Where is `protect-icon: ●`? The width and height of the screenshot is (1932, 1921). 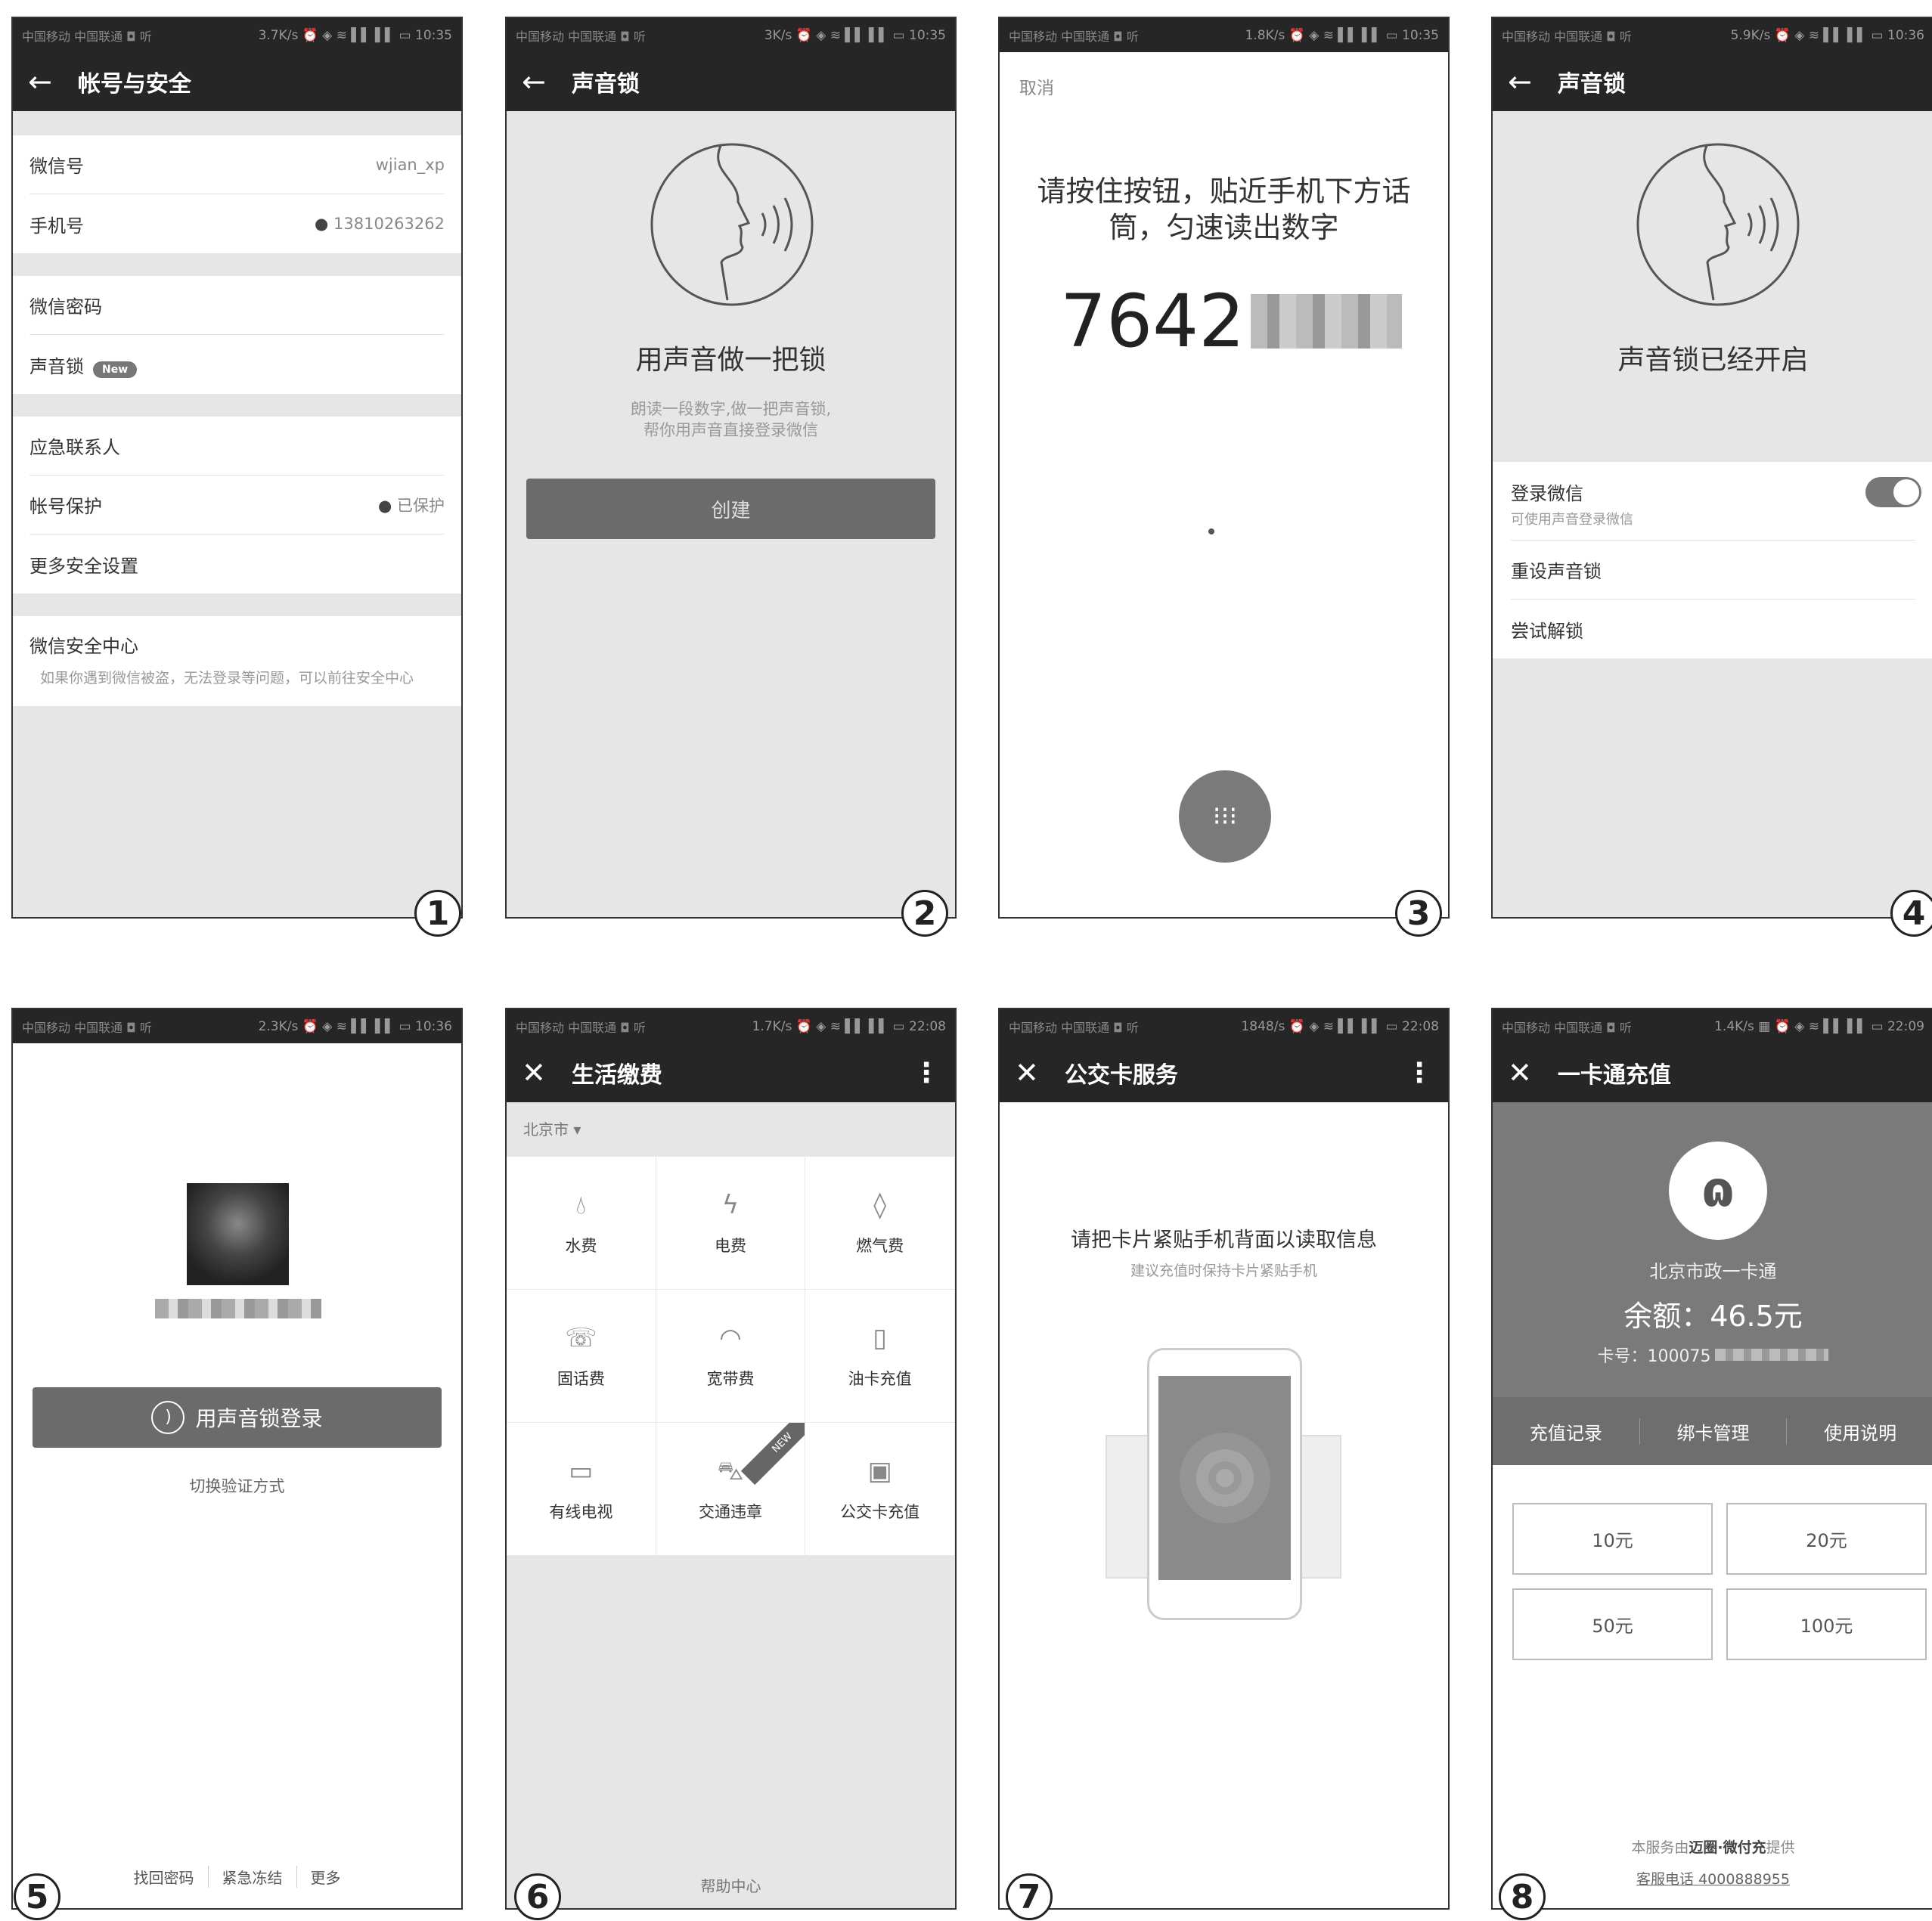 protect-icon: ● is located at coordinates (385, 505).